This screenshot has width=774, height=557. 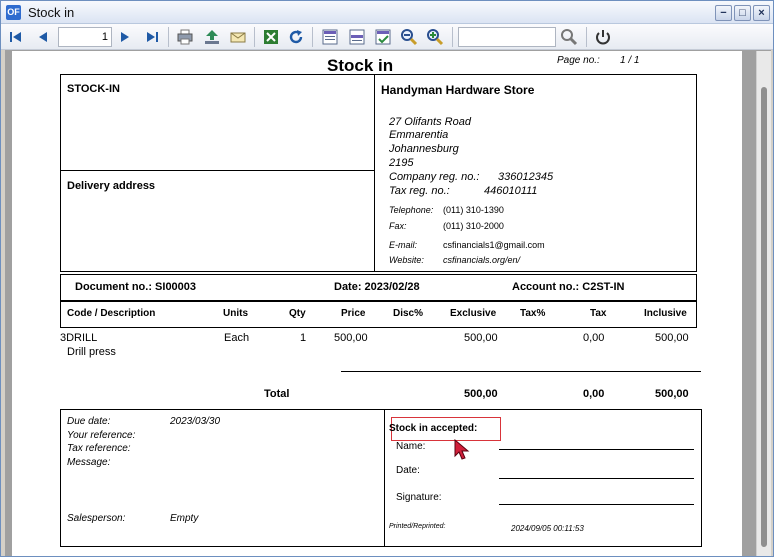 I want to click on signature-label: Signature:, so click(x=419, y=497).